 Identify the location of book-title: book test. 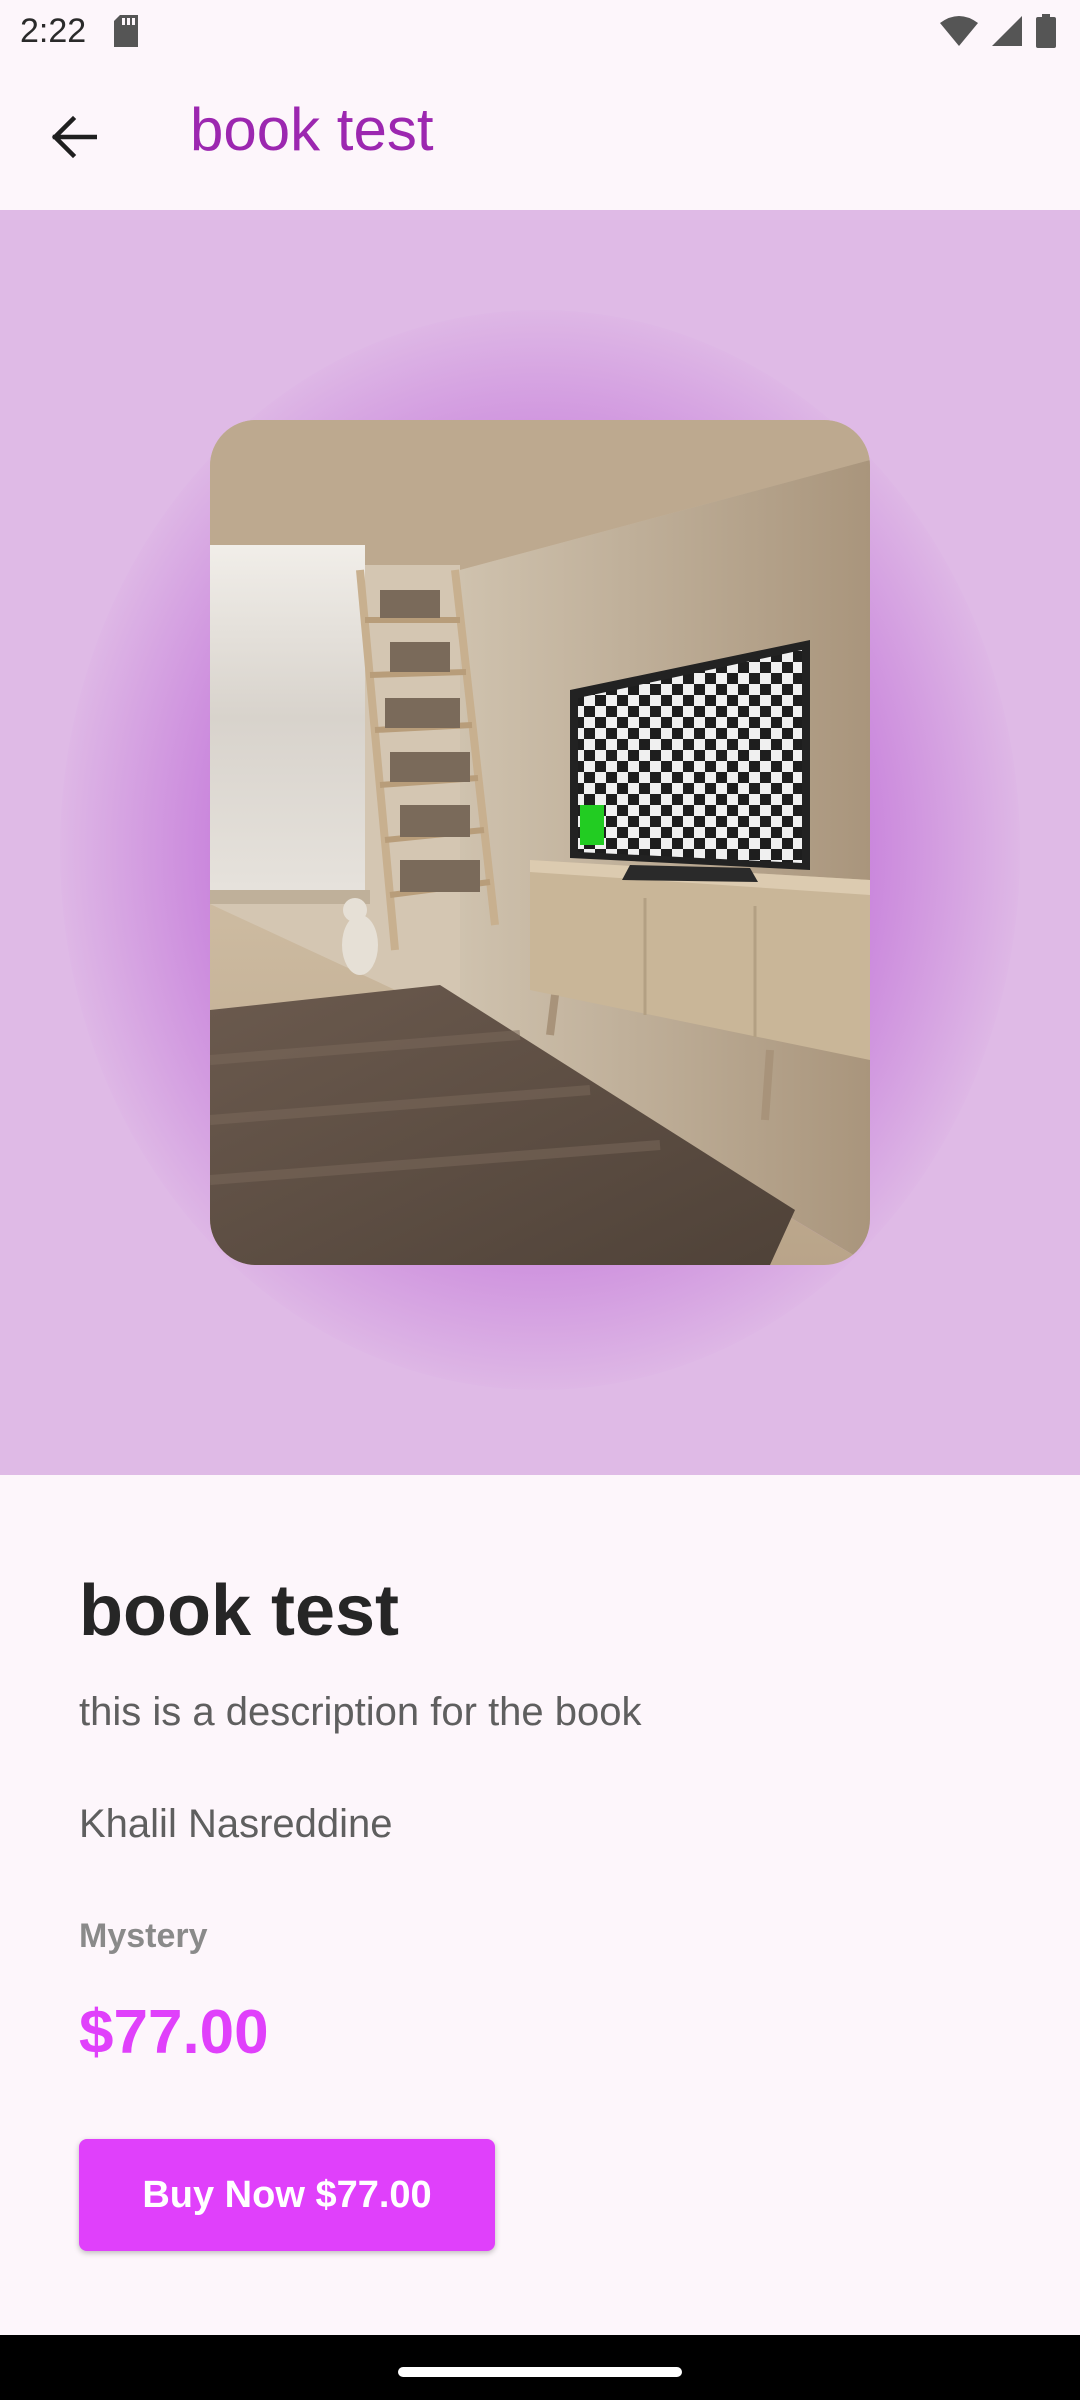
(239, 1611).